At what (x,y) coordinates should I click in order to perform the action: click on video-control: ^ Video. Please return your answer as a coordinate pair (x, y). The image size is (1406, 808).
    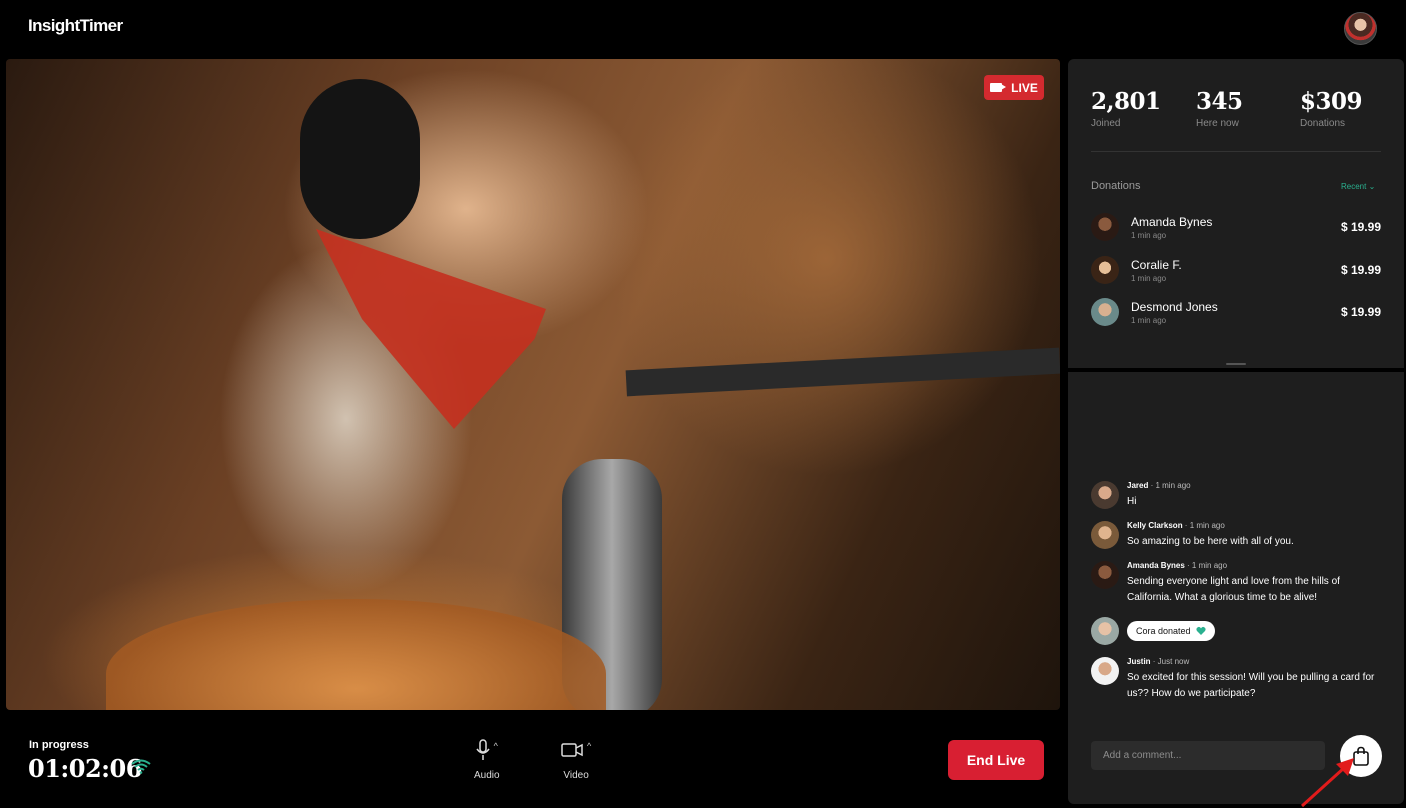
    Looking at the image, I should click on (576, 759).